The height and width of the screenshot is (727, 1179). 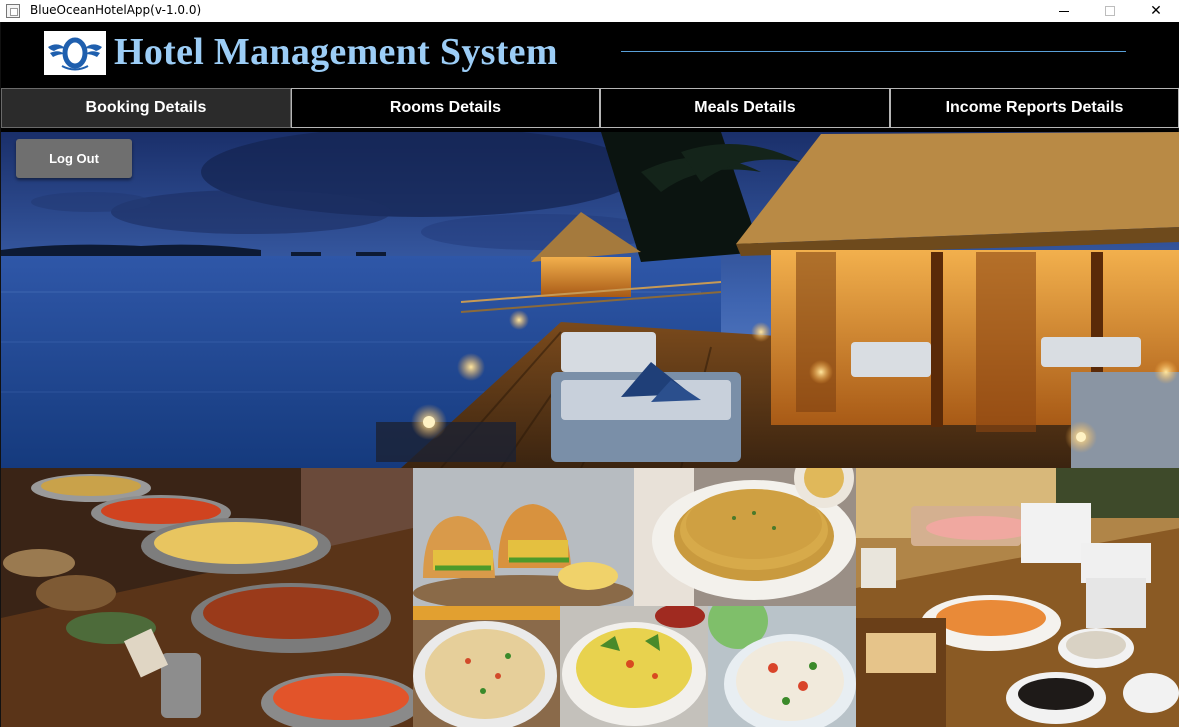 What do you see at coordinates (782, 666) in the screenshot?
I see `rice-salad-photo` at bounding box center [782, 666].